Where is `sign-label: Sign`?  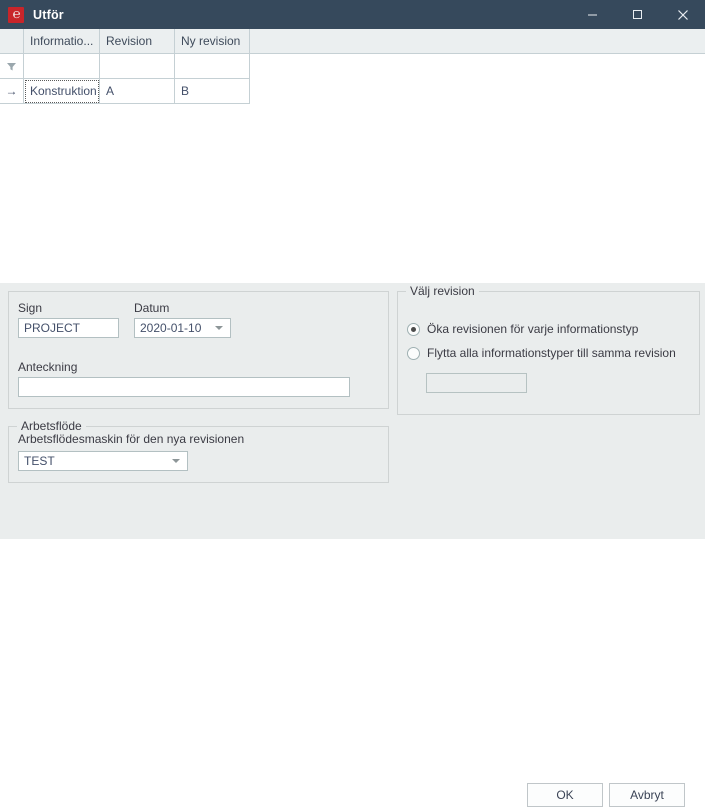 sign-label: Sign is located at coordinates (30, 308).